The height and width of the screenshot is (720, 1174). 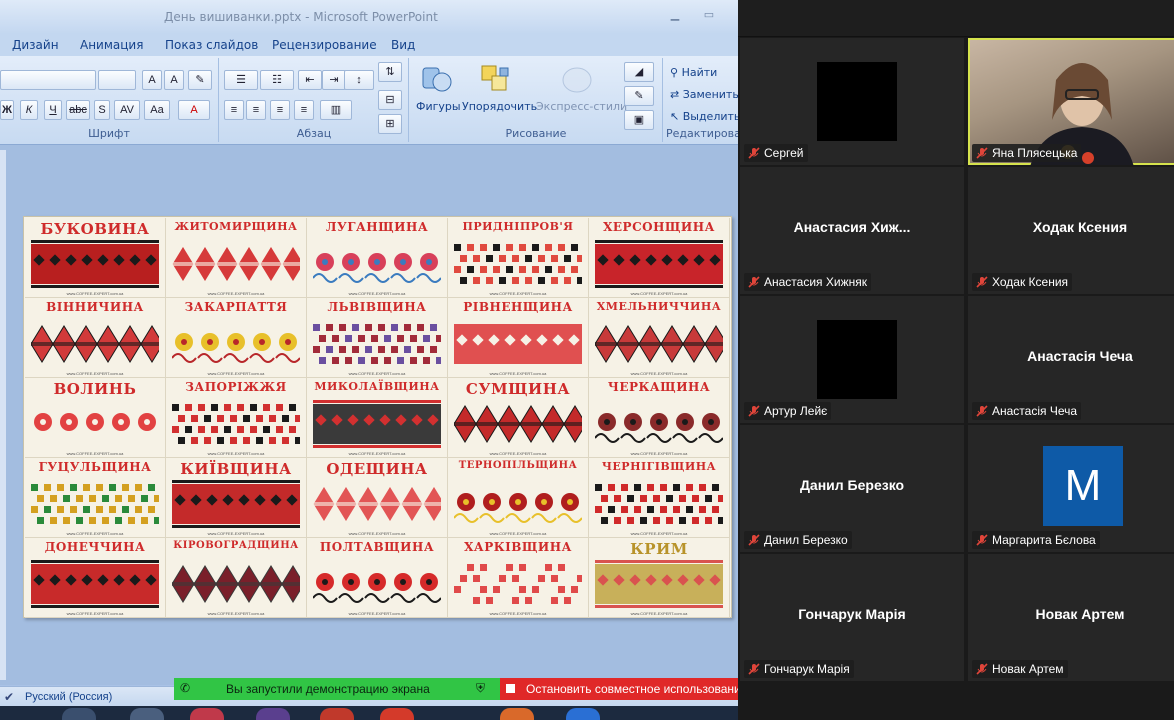 I want to click on participant-tile: Яна Плясецька, so click(x=1071, y=101).